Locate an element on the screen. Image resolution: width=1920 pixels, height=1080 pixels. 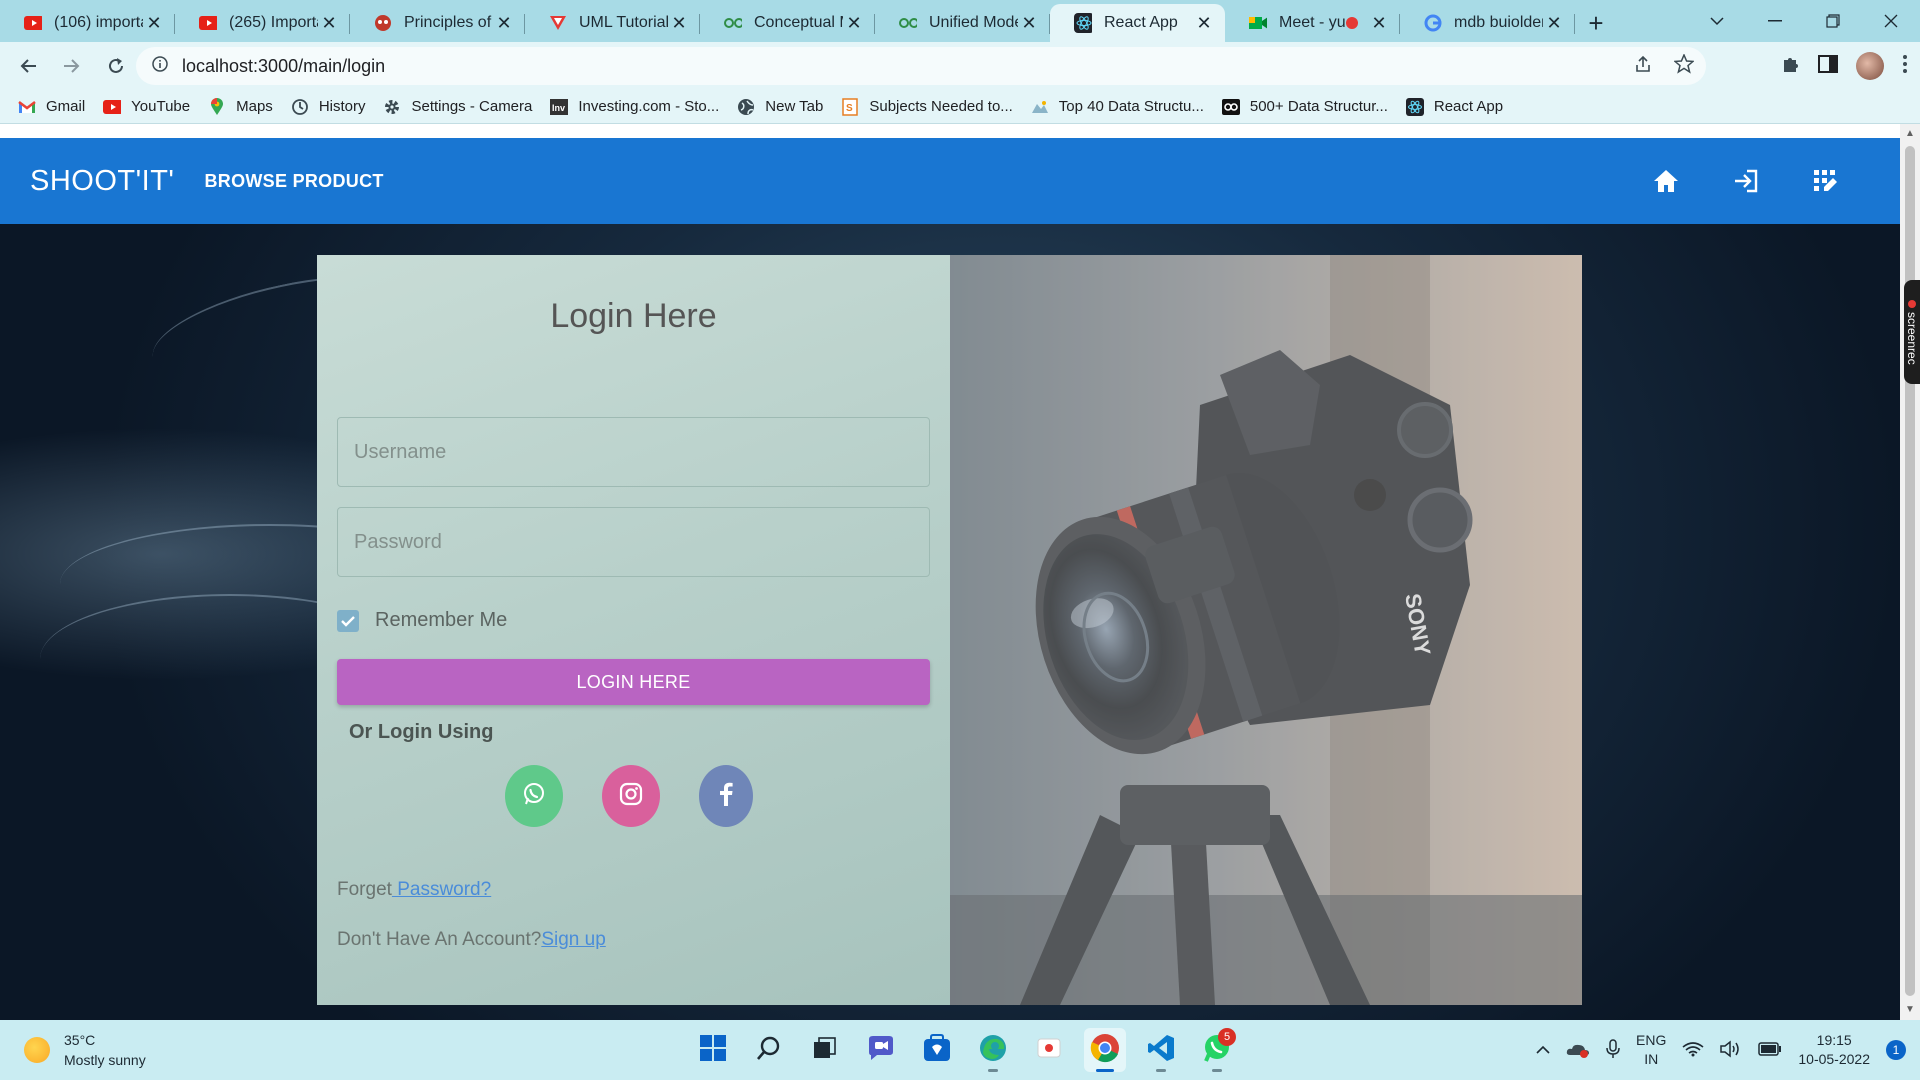
onedrive-icon is located at coordinates (1578, 1050).